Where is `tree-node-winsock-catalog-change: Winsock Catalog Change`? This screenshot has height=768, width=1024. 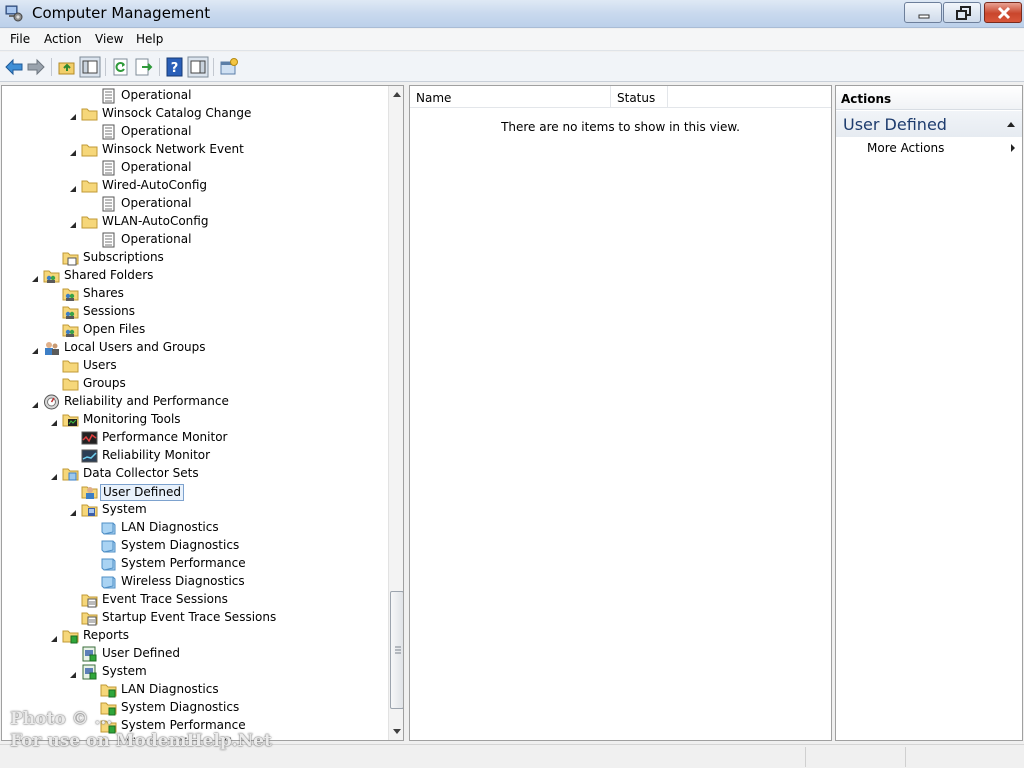
tree-node-winsock-catalog-change: Winsock Catalog Change is located at coordinates (194, 114).